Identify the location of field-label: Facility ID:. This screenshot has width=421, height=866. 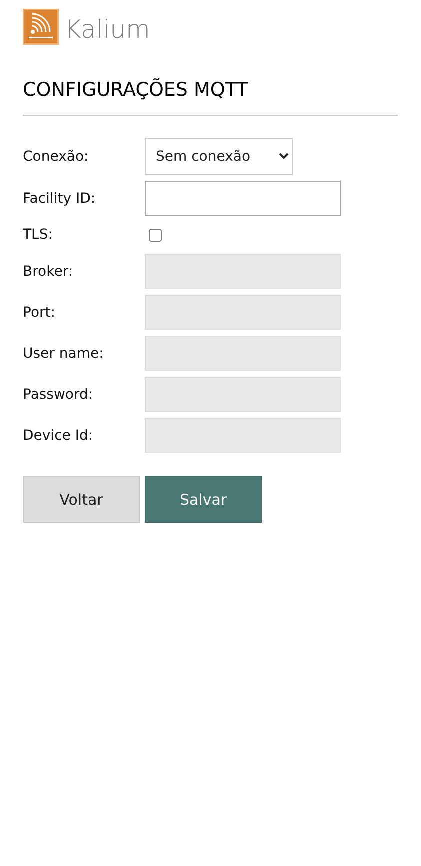
(60, 198).